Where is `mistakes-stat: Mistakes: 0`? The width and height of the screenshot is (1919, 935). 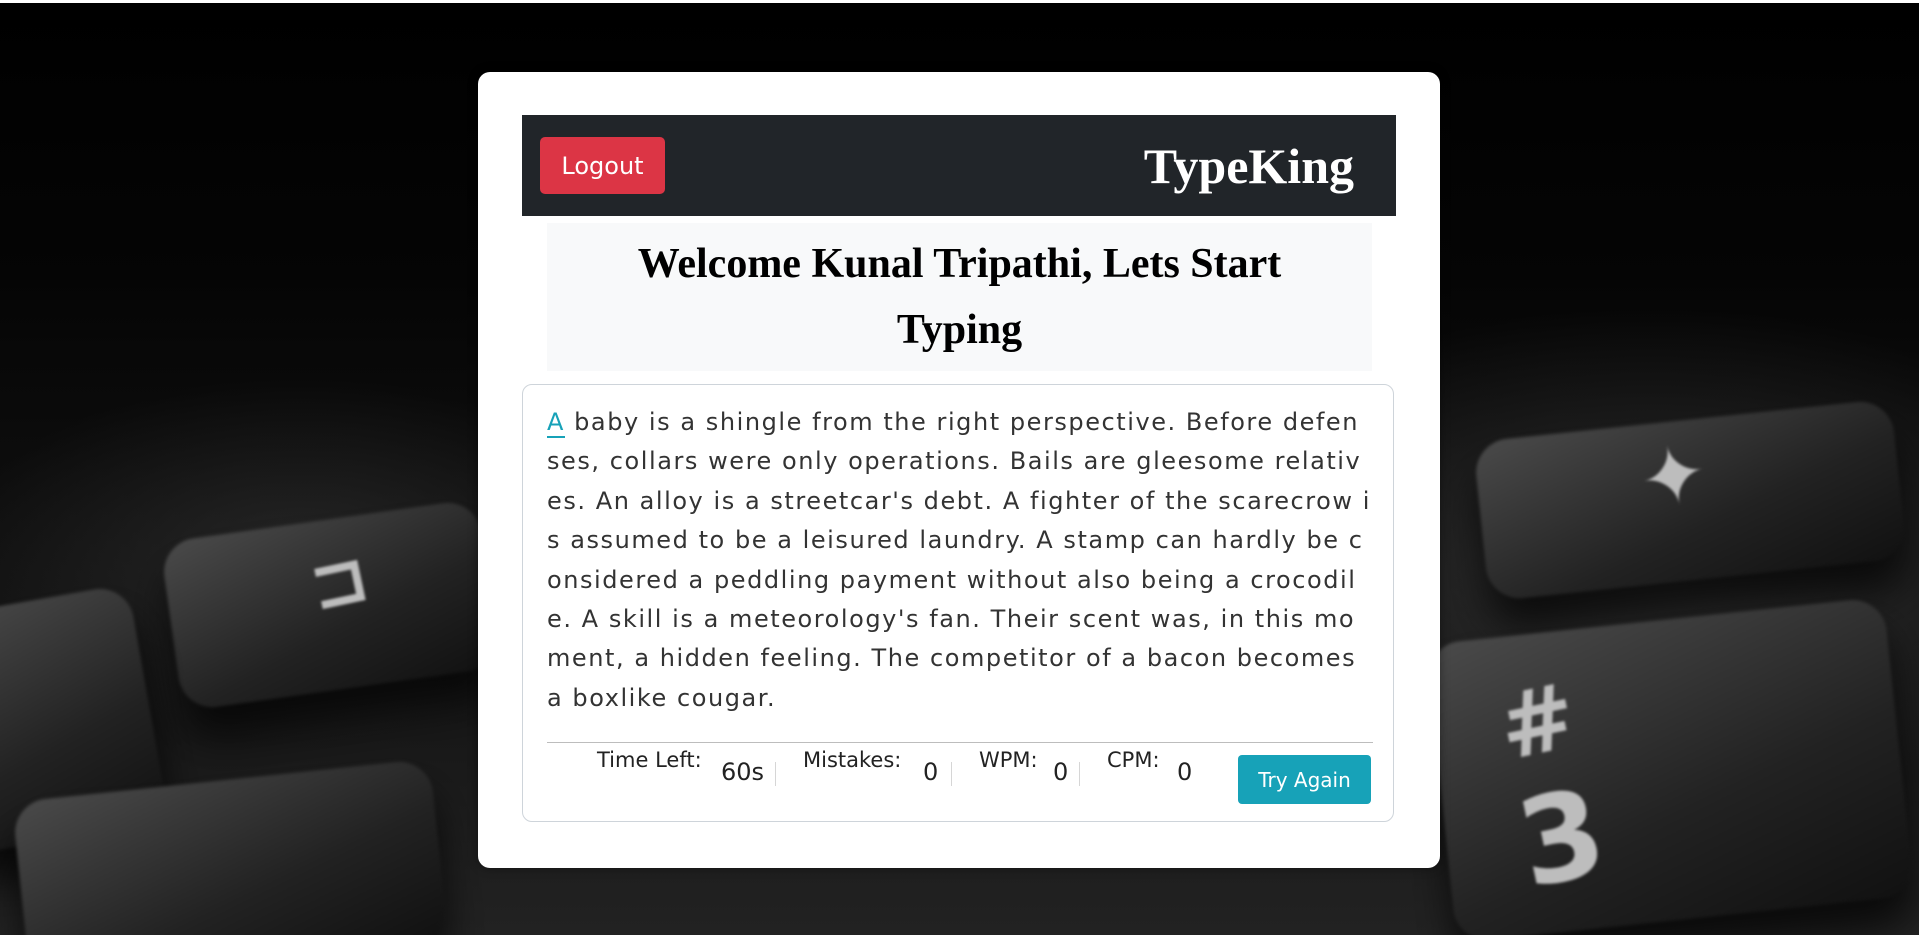 mistakes-stat: Mistakes: 0 is located at coordinates (883, 768).